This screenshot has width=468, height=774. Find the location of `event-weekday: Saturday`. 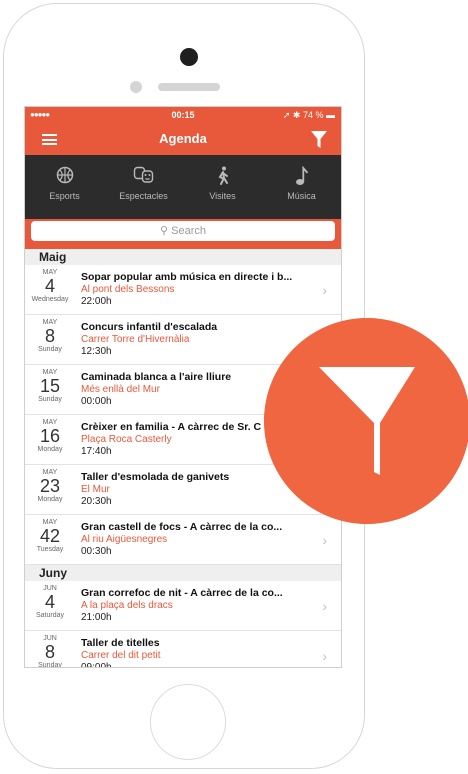

event-weekday: Saturday is located at coordinates (50, 615).